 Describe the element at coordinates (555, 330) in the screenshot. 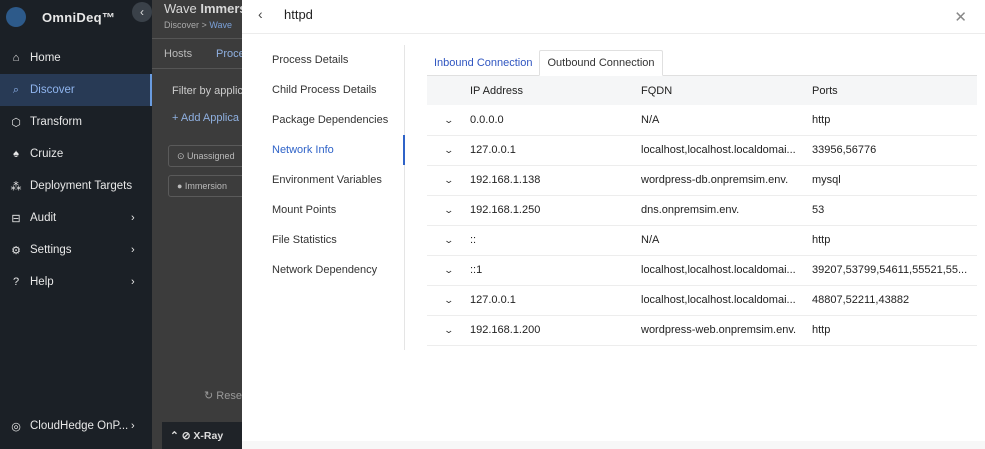

I see `ip-address-cell: 192.168.1.200` at that location.